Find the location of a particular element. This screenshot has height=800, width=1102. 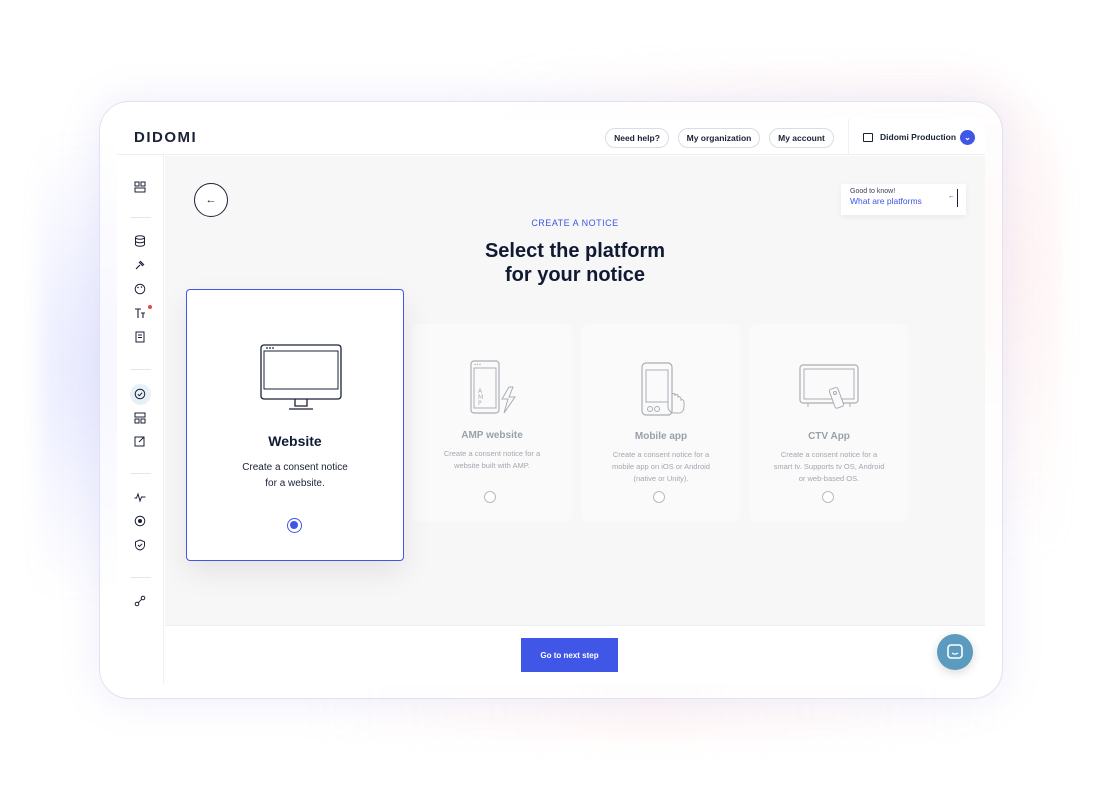

notification-dot is located at coordinates (150, 307).